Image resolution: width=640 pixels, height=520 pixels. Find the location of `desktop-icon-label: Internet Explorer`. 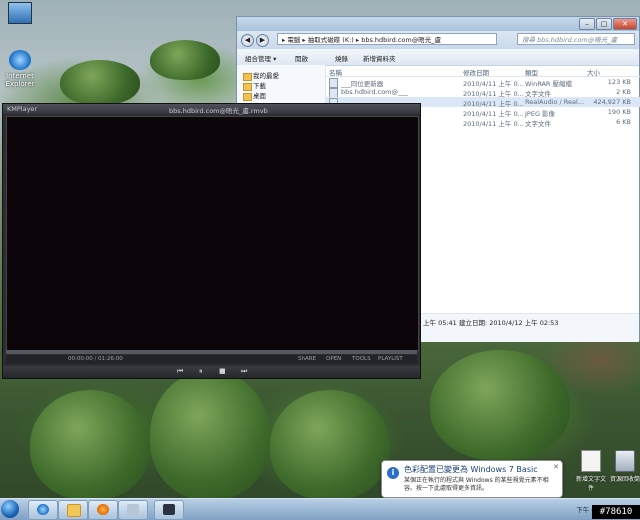

desktop-icon-label: Internet Explorer is located at coordinates (20, 80).